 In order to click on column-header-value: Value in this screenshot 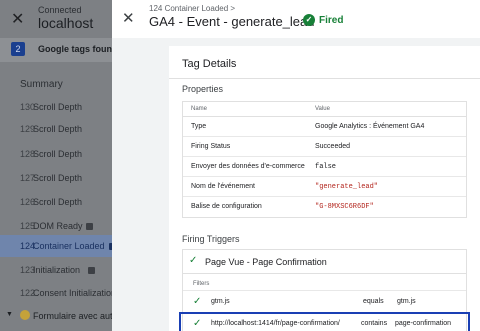, I will do `click(322, 109)`.